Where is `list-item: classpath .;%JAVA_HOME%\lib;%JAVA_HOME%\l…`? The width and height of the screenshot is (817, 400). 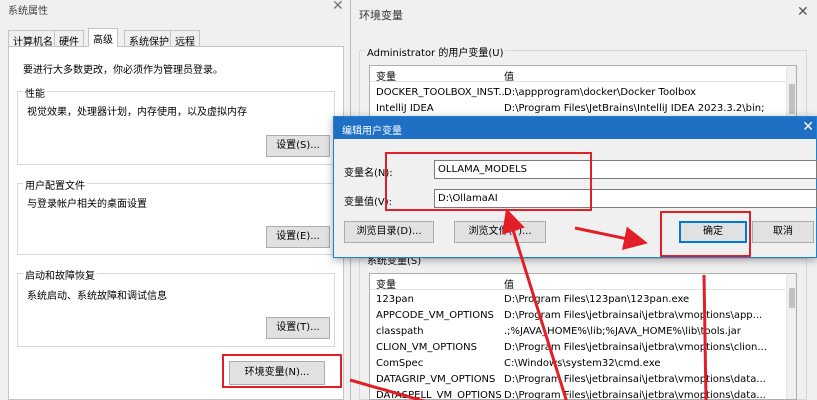
list-item: classpath .;%JAVA_HOME%\lib;%JAVA_HOME%\l… is located at coordinates (583, 332).